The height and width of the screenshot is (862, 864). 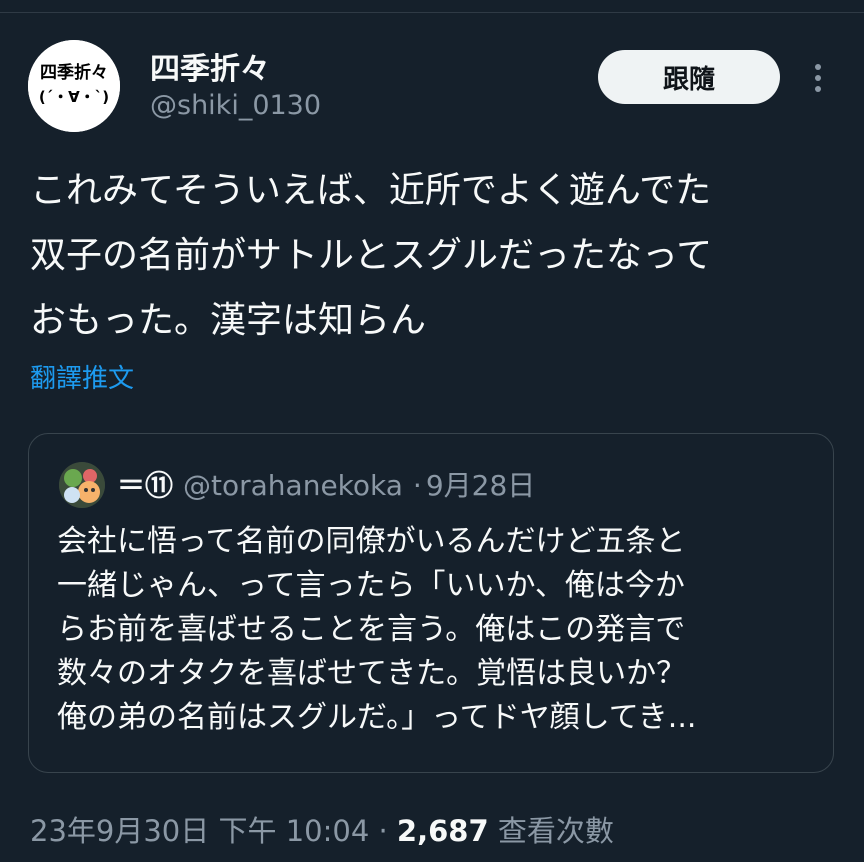 I want to click on views-label: 查看次數, so click(x=555, y=831).